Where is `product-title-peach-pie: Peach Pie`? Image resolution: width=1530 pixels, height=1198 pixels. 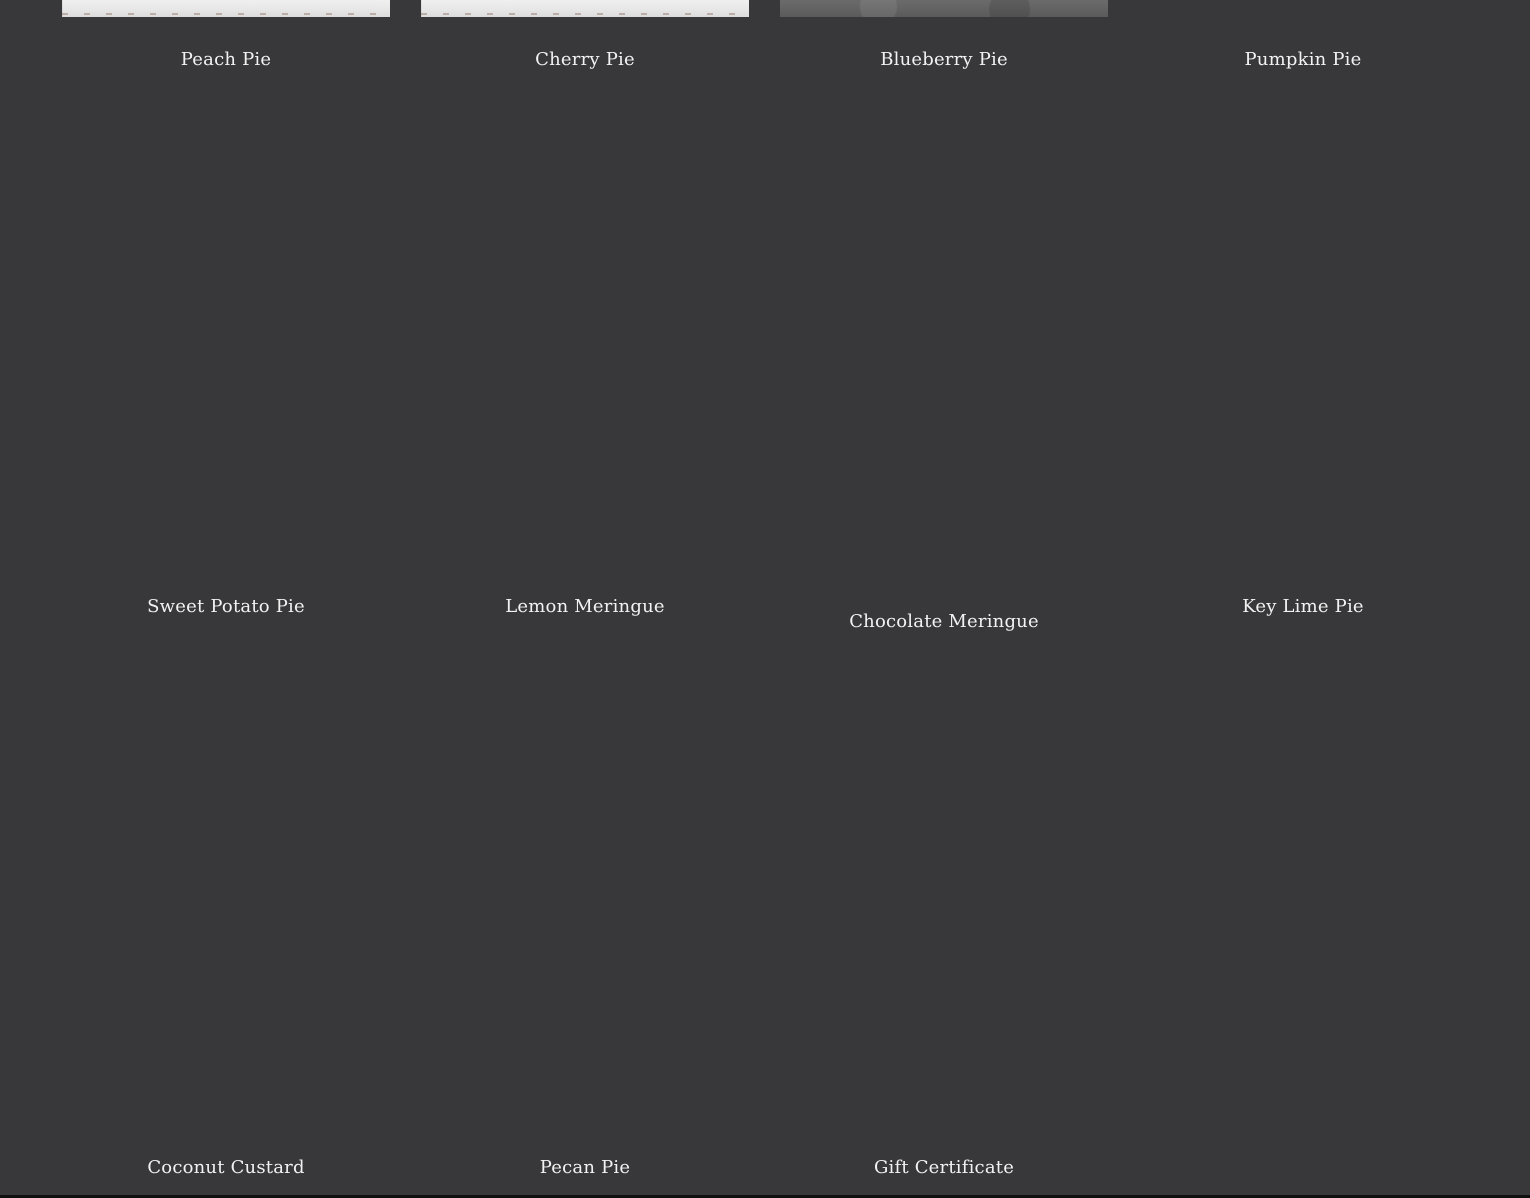 product-title-peach-pie: Peach Pie is located at coordinates (226, 60).